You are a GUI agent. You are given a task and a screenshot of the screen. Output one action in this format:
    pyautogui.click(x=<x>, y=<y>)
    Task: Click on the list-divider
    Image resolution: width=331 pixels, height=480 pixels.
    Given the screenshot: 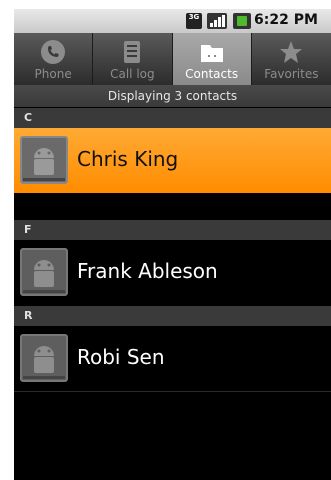 What is the action you would take?
    pyautogui.click(x=172, y=391)
    